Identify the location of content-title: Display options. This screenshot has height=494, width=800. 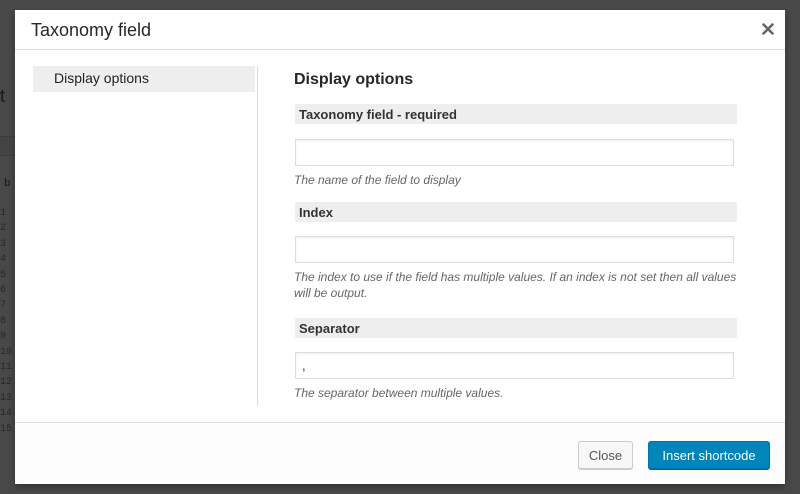
(354, 79).